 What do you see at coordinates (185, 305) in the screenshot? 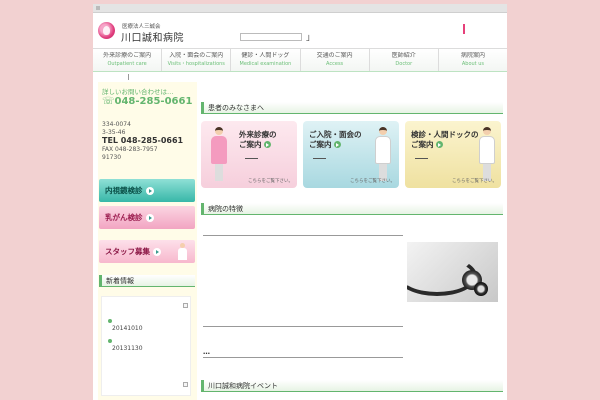
I see `scroll-up-button` at bounding box center [185, 305].